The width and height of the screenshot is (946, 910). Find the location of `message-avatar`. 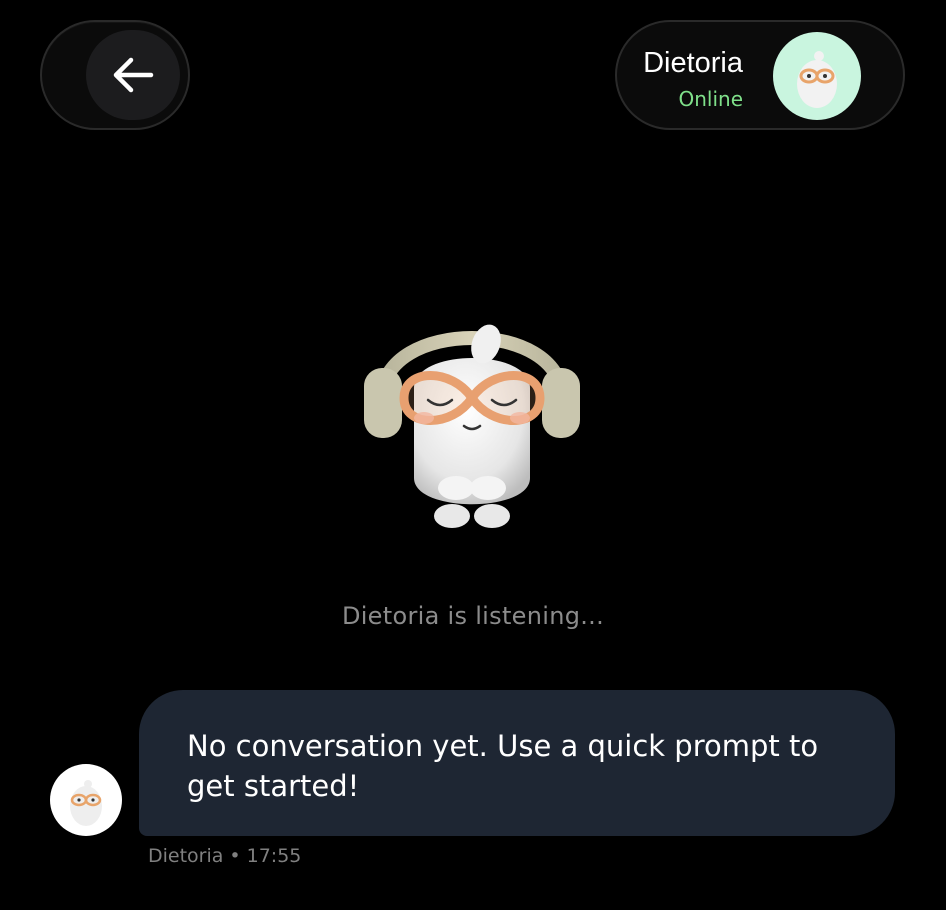

message-avatar is located at coordinates (86, 800).